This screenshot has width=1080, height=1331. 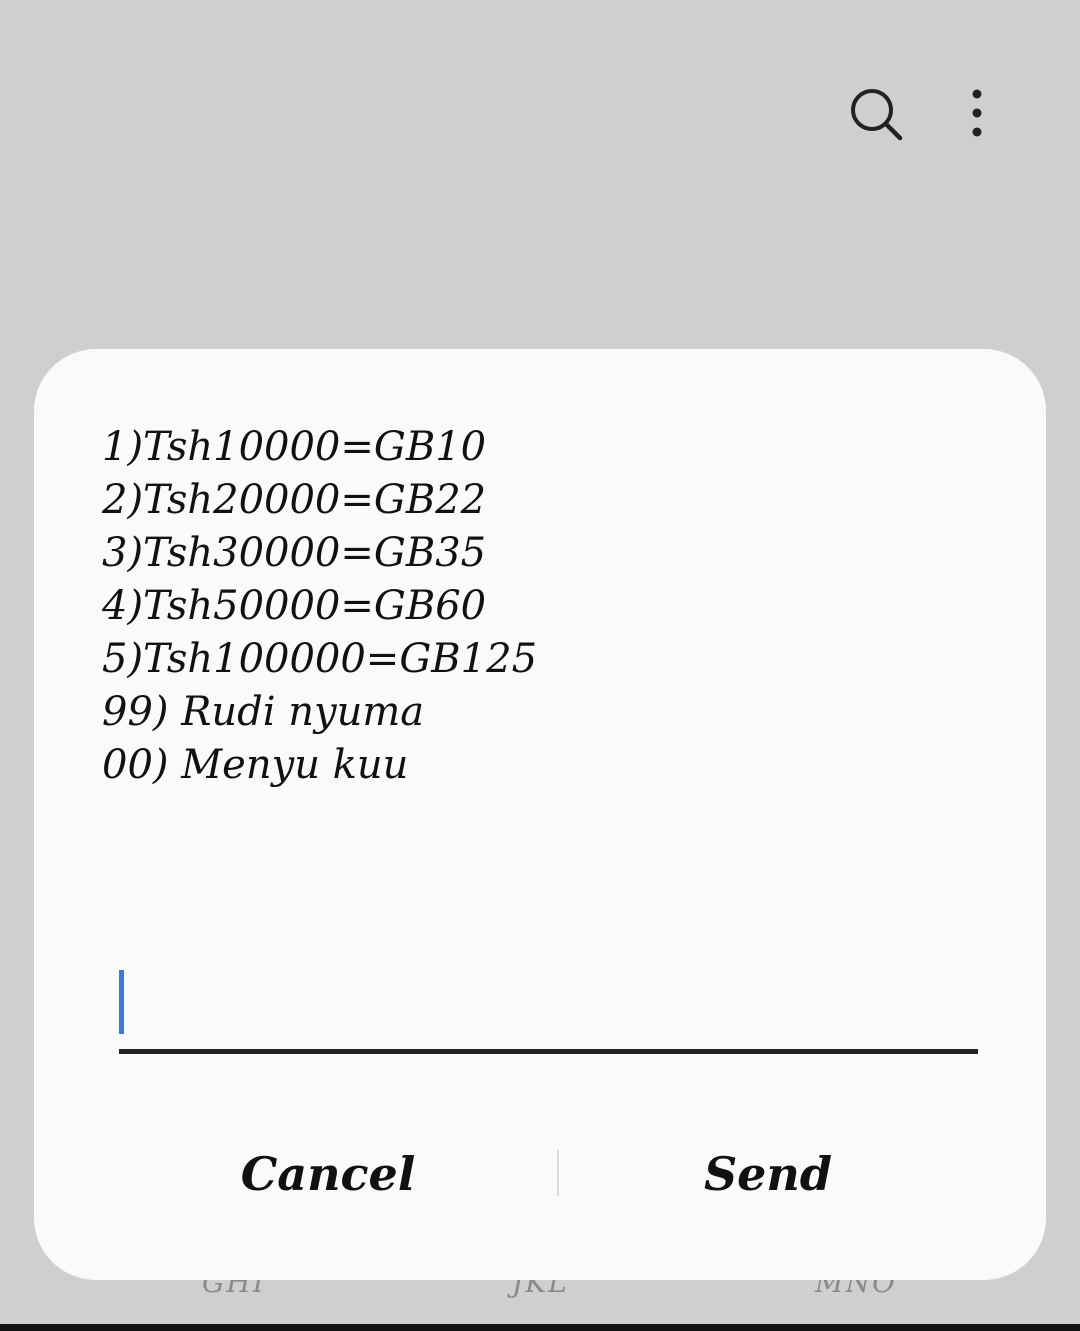 What do you see at coordinates (549, 1004) in the screenshot?
I see `reply-input` at bounding box center [549, 1004].